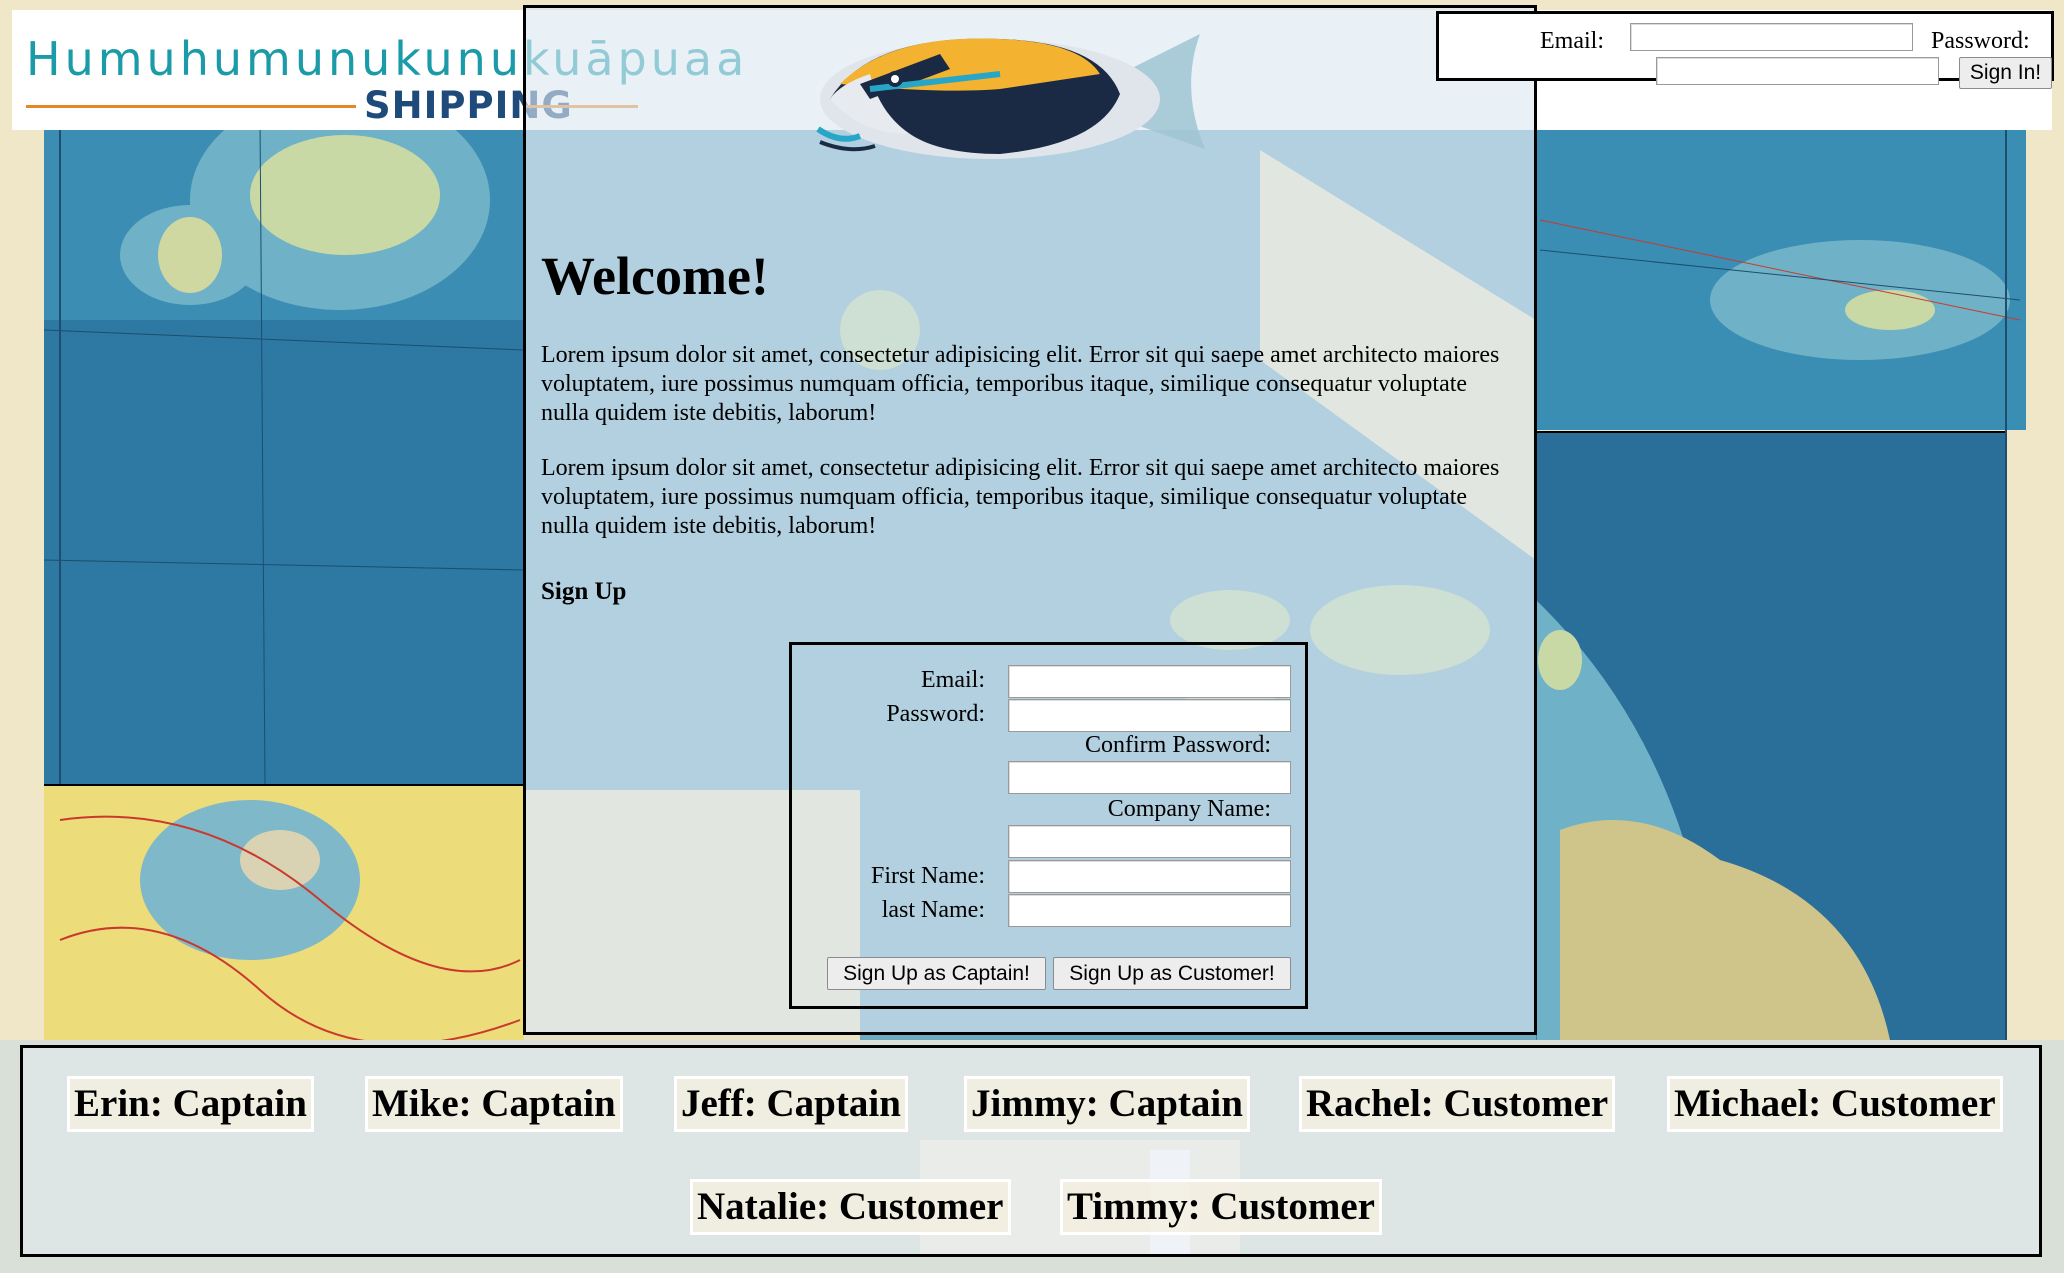 This screenshot has height=1273, width=2064. Describe the element at coordinates (1172, 973) in the screenshot. I see `signup-customer-button: Sign Up as Customer!` at that location.